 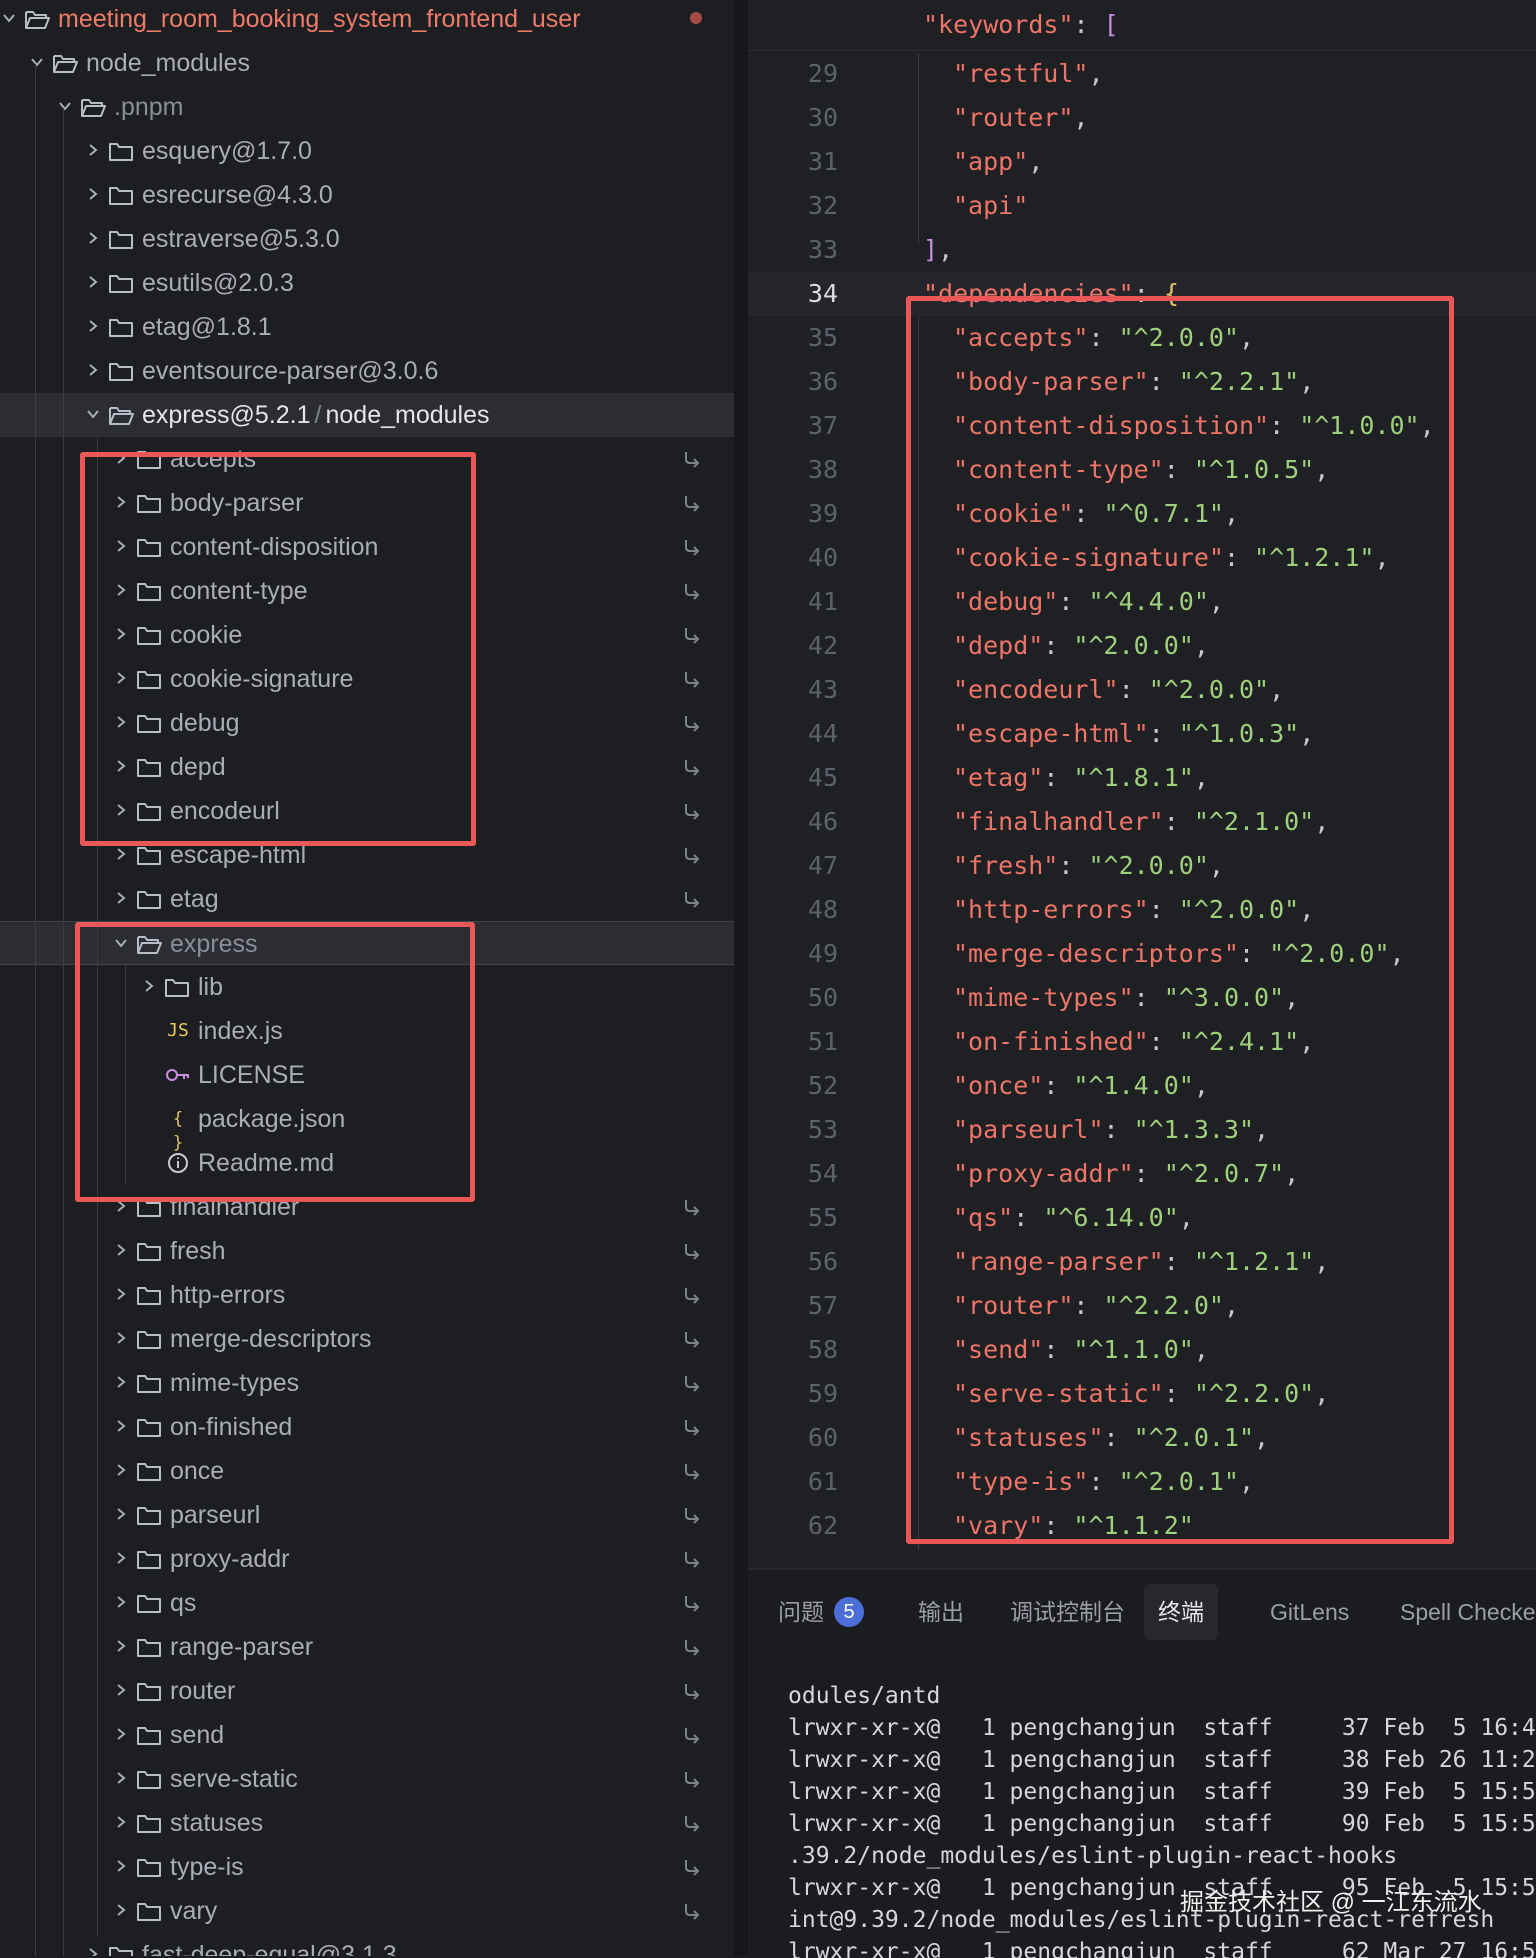 What do you see at coordinates (822, 909) in the screenshot?
I see `line-number: 48` at bounding box center [822, 909].